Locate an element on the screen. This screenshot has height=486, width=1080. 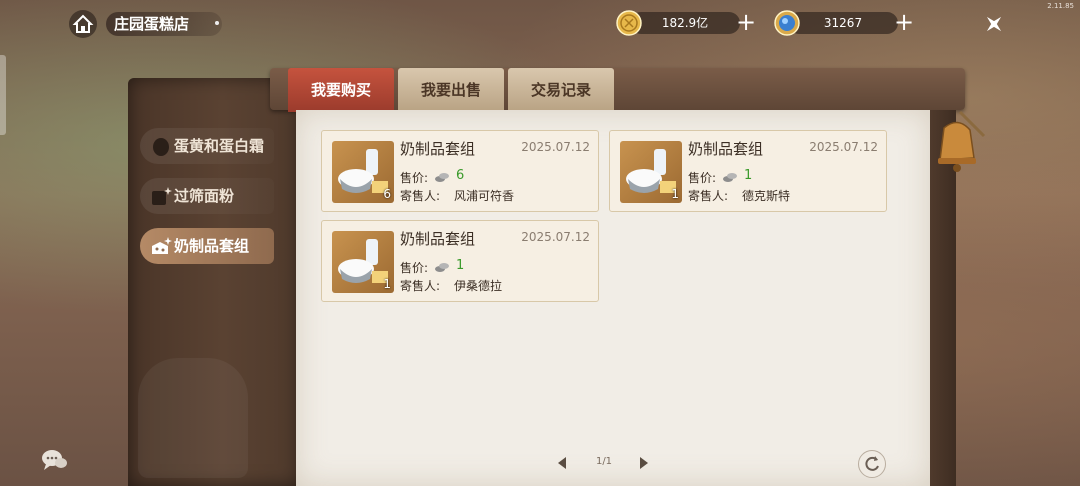
page-title: 庄园蛋糕店 is located at coordinates (164, 24).